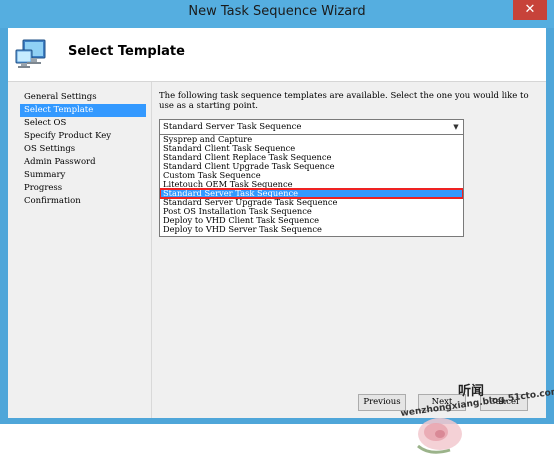 The height and width of the screenshot is (472, 554). Describe the element at coordinates (277, 55) in the screenshot. I see `wizard-header: Select Template` at that location.